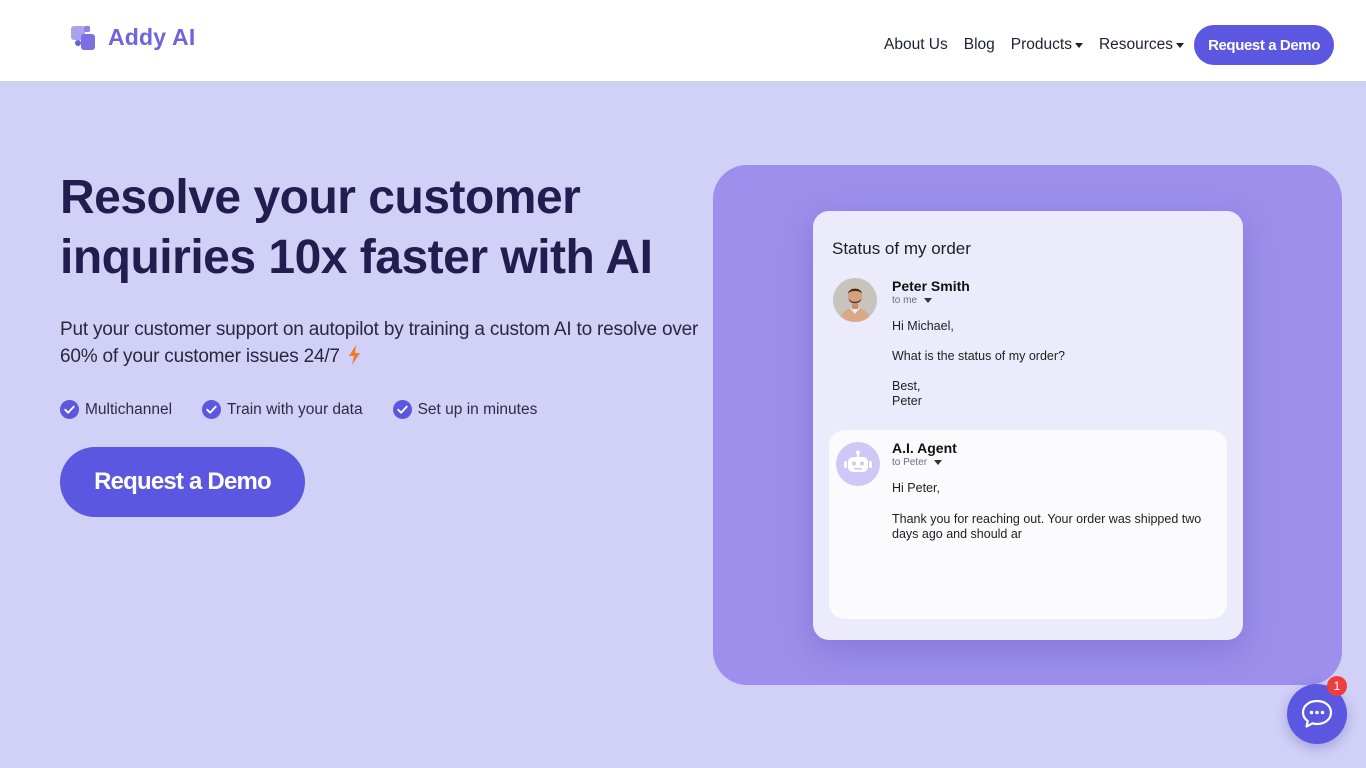 This screenshot has width=1366, height=768. I want to click on feature-label: Train with your data, so click(295, 409).